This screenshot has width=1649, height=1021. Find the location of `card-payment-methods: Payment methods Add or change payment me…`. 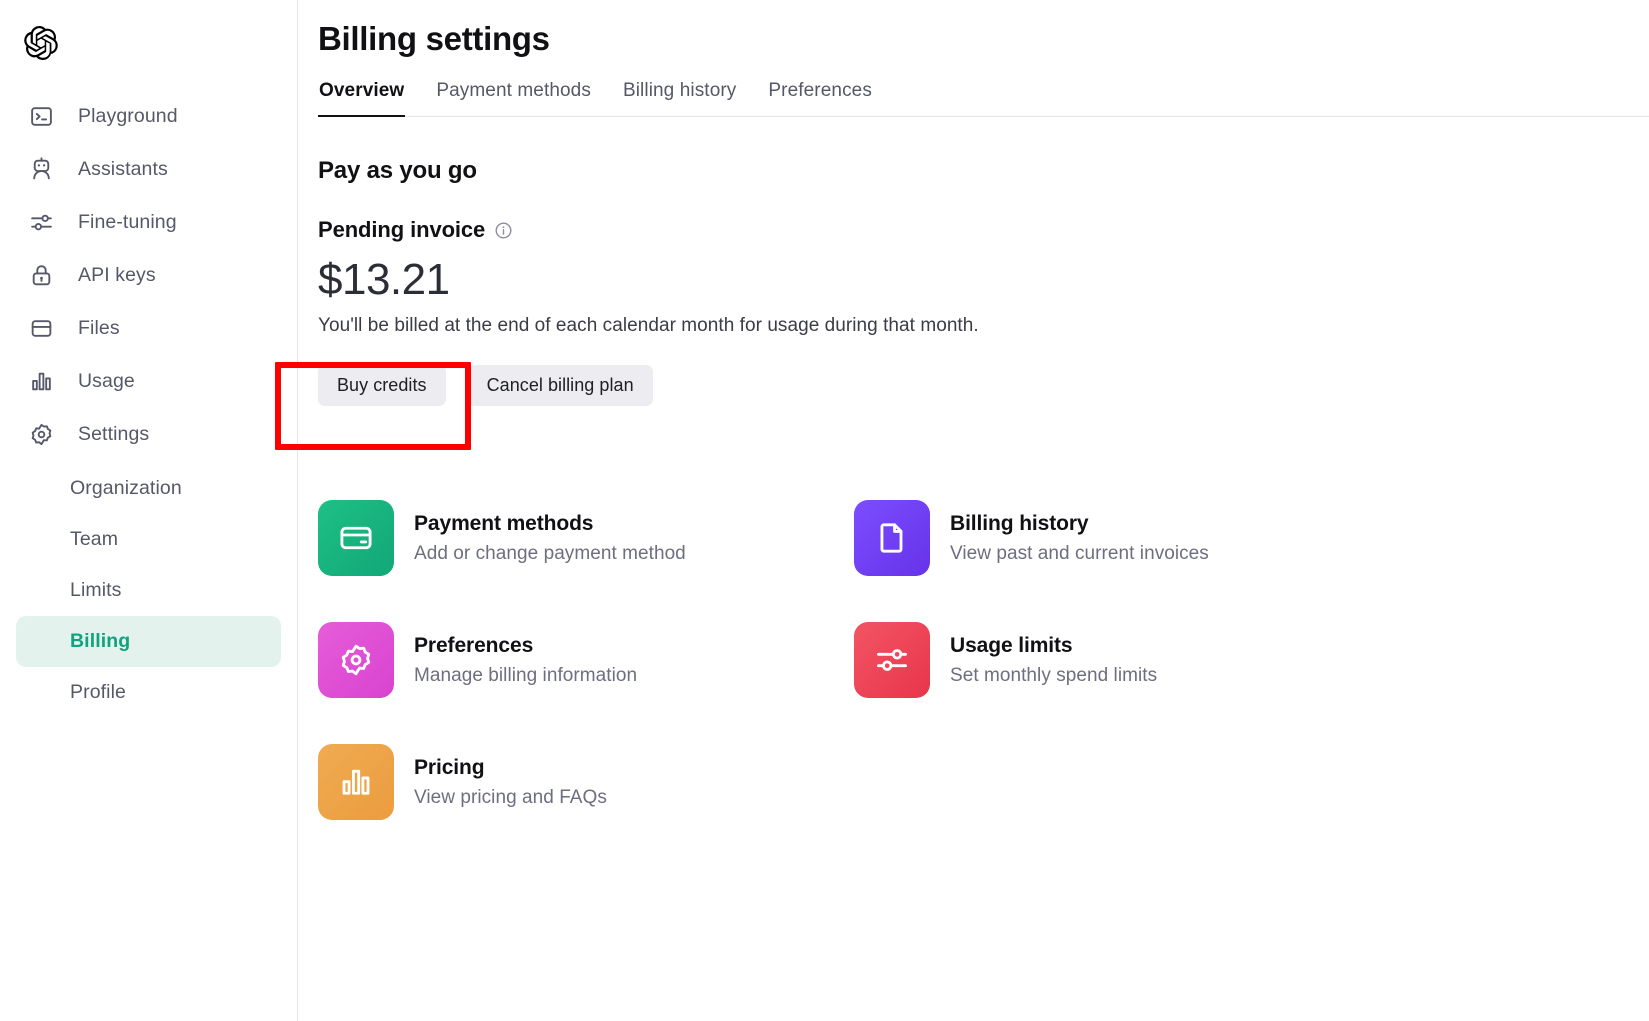

card-payment-methods: Payment methods Add or change payment me… is located at coordinates (586, 538).